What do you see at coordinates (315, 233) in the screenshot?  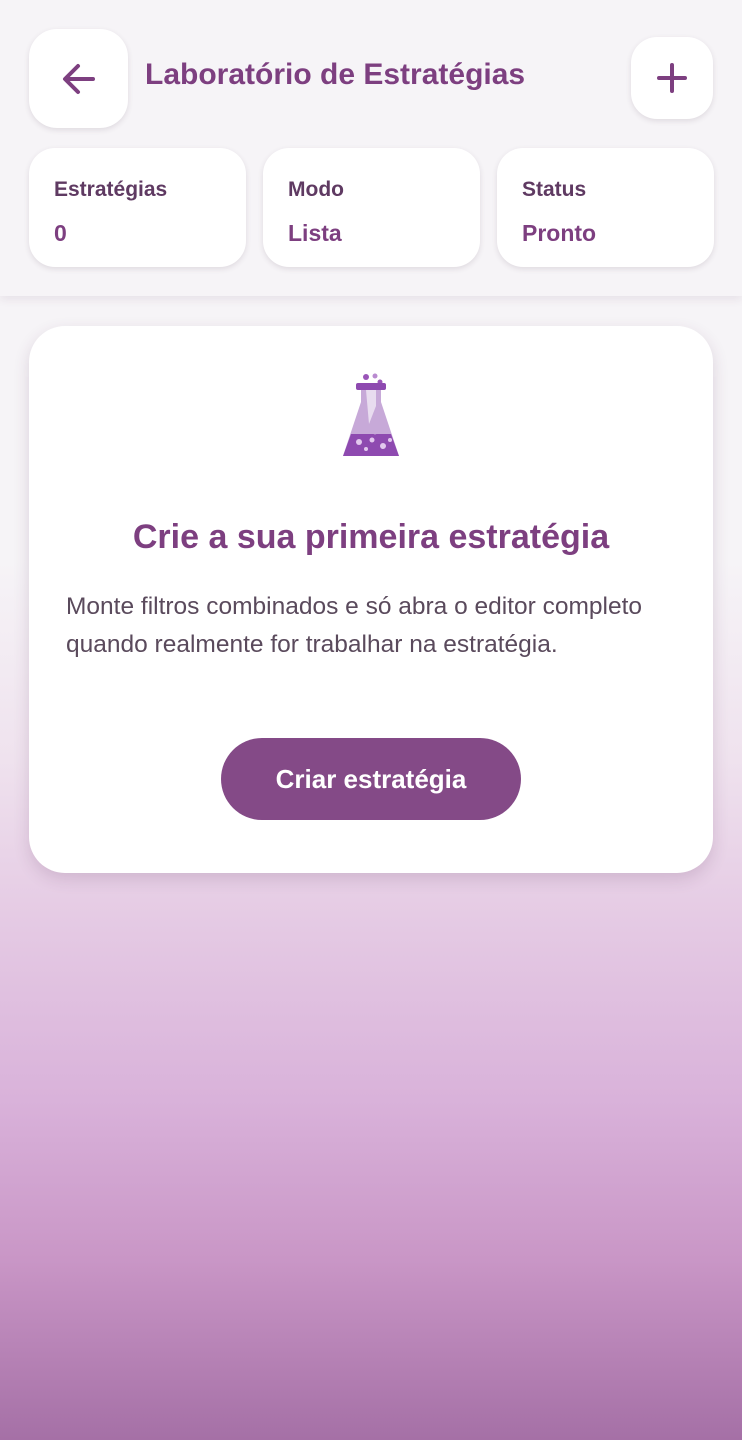 I see `stat-value: Lista` at bounding box center [315, 233].